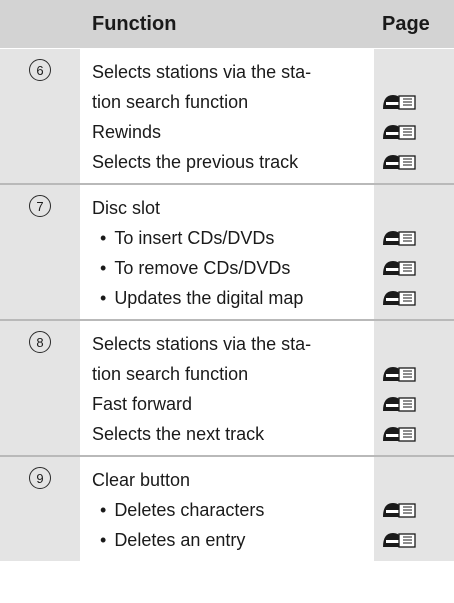 The image size is (454, 603). Describe the element at coordinates (134, 23) in the screenshot. I see `function-column-header: Function` at that location.